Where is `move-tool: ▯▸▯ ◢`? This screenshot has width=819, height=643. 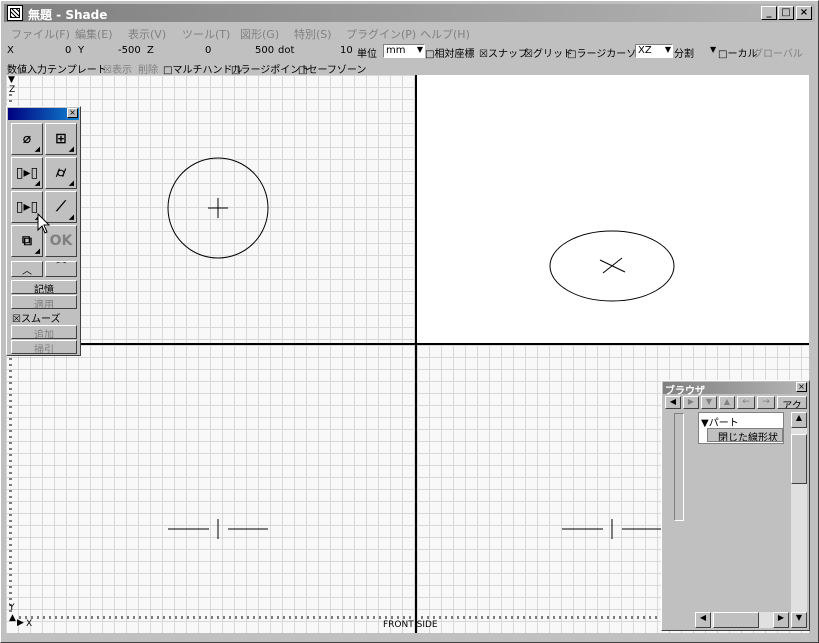 move-tool: ▯▸▯ ◢ is located at coordinates (27, 173).